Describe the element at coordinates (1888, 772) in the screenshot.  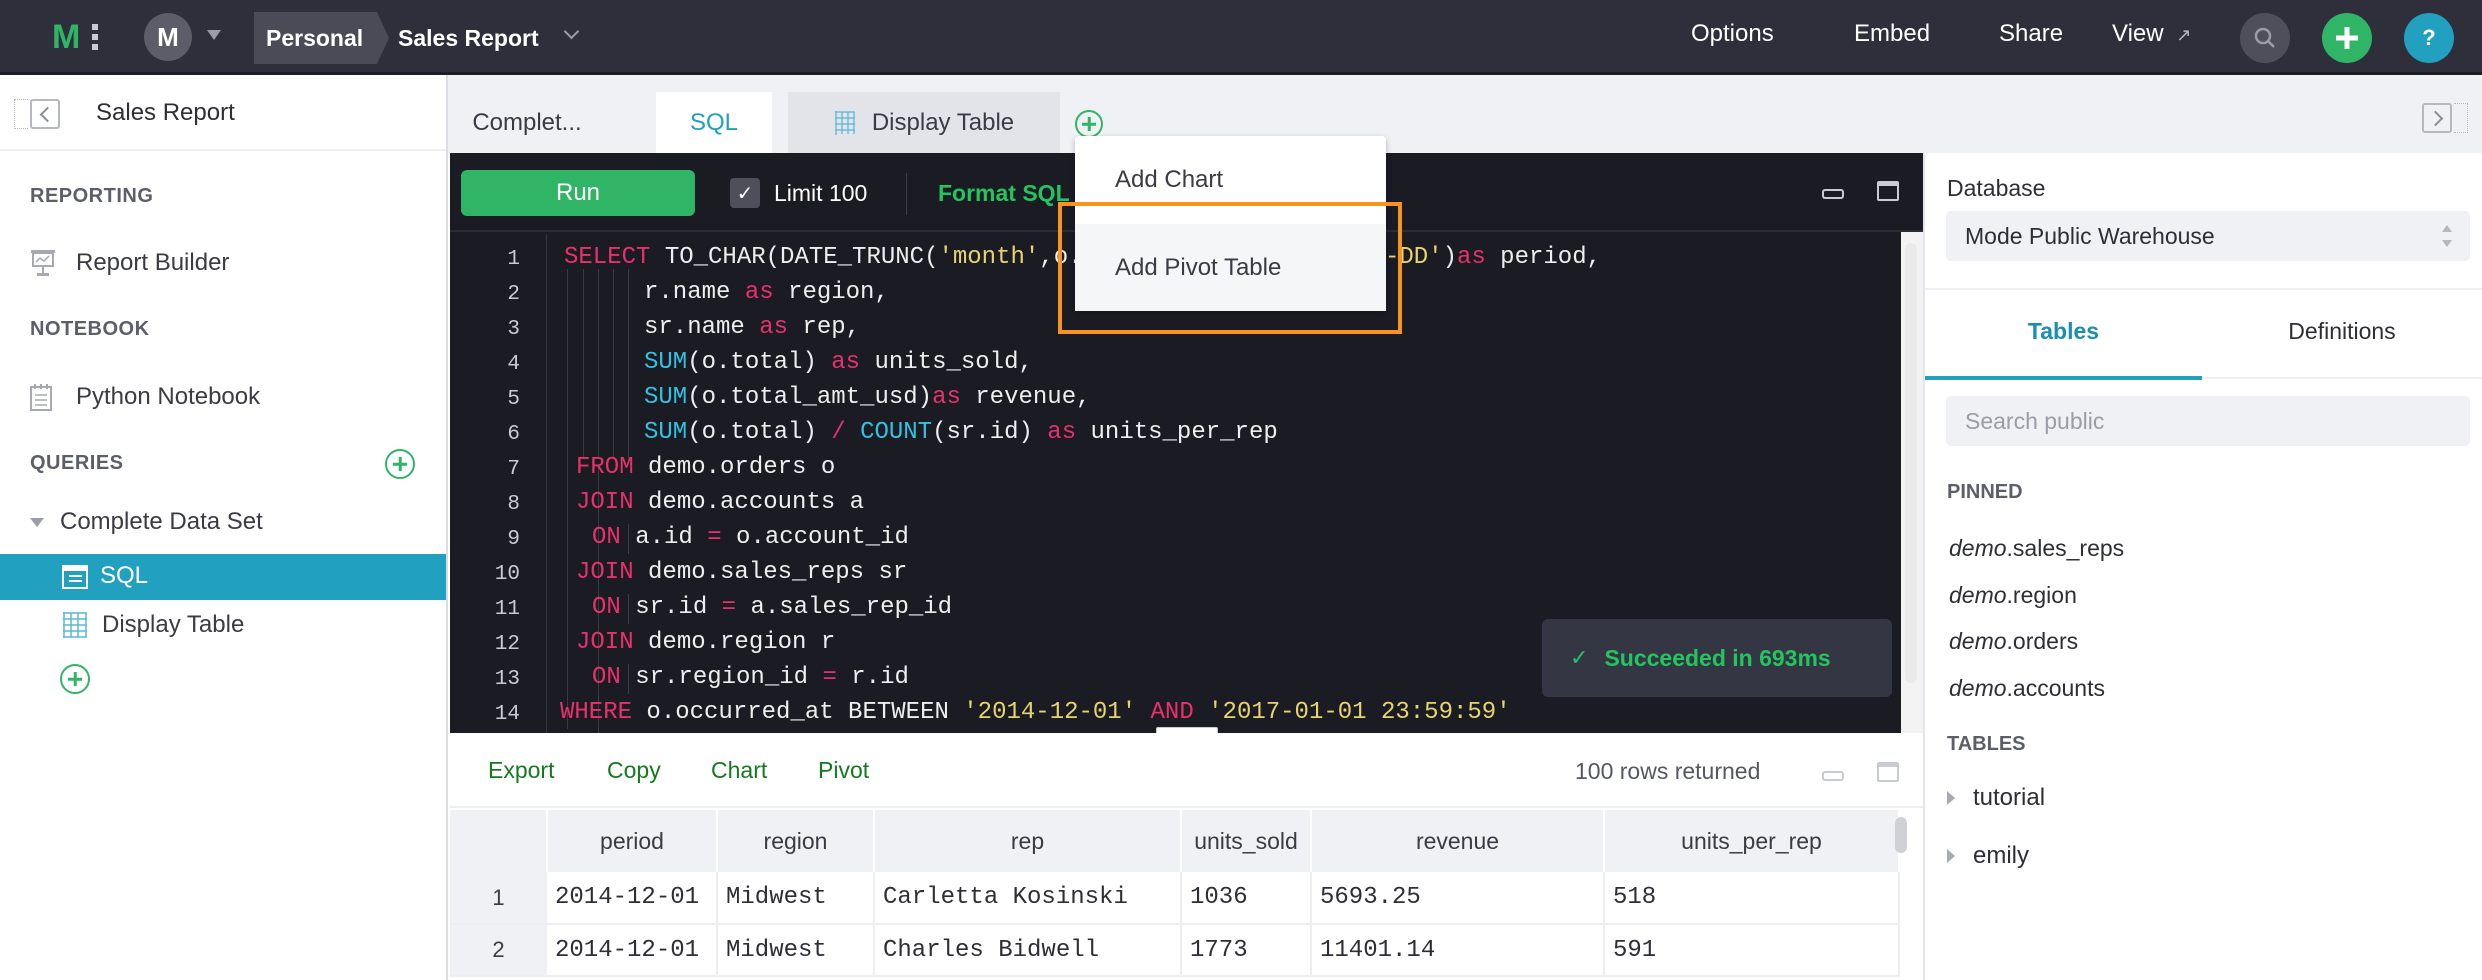
I see `maximize-results-icon` at that location.